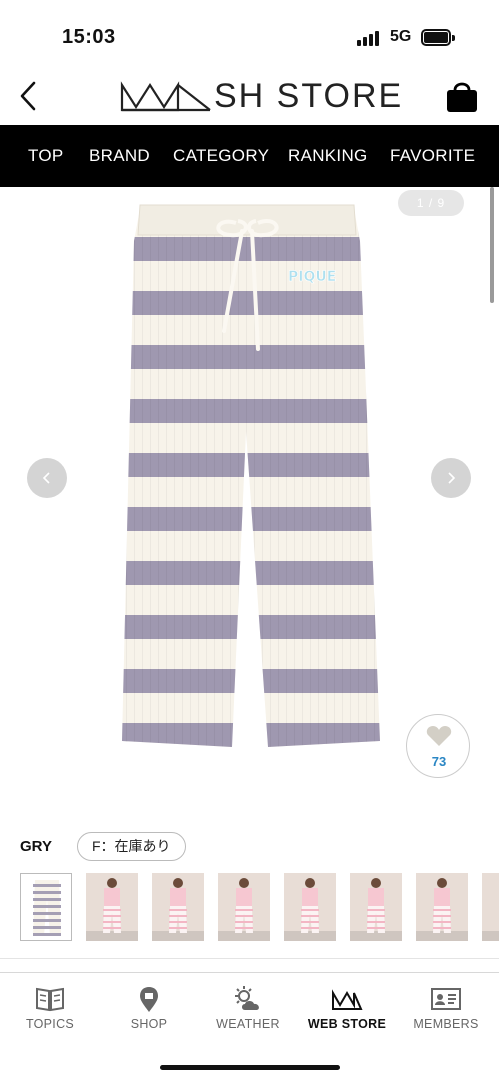 This screenshot has height=1080, width=499. What do you see at coordinates (446, 999) in the screenshot?
I see `member-card-icon` at bounding box center [446, 999].